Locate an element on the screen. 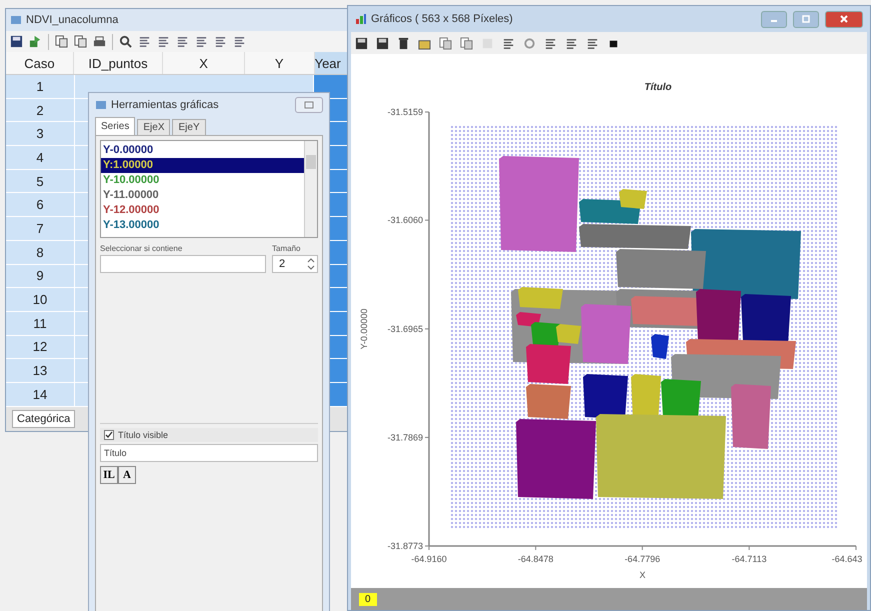  find-icon is located at coordinates (125, 41).